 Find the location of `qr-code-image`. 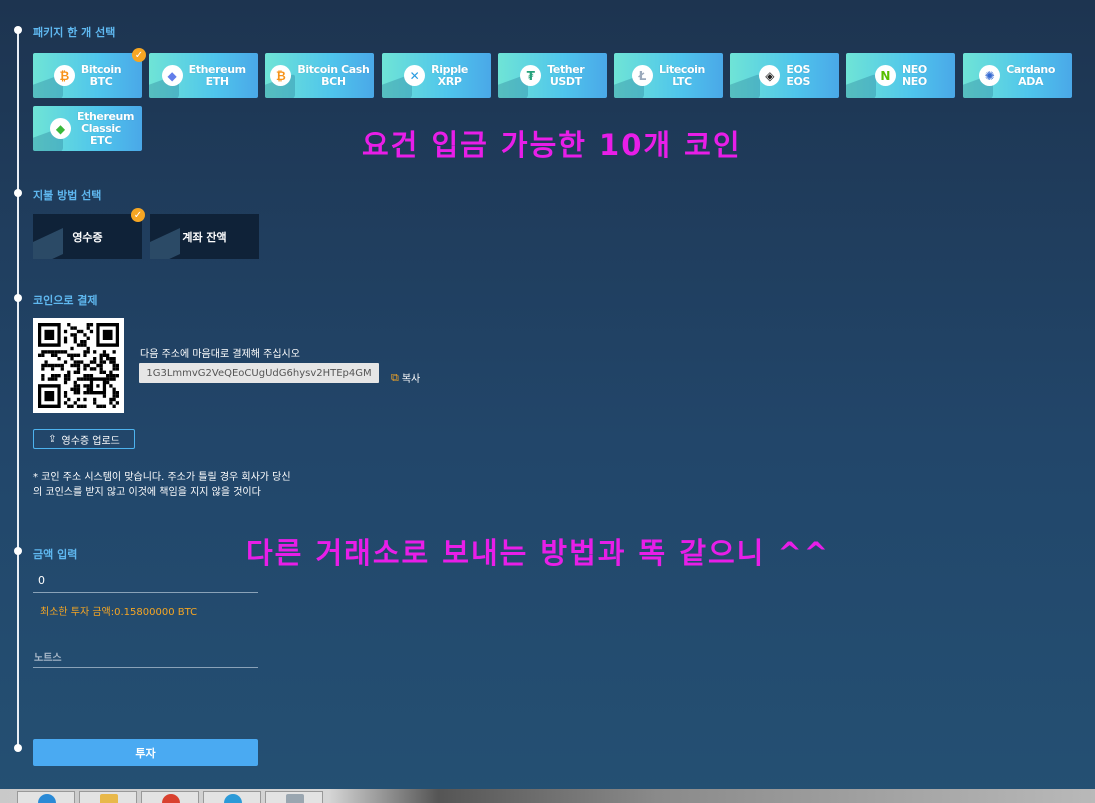

qr-code-image is located at coordinates (78, 365).